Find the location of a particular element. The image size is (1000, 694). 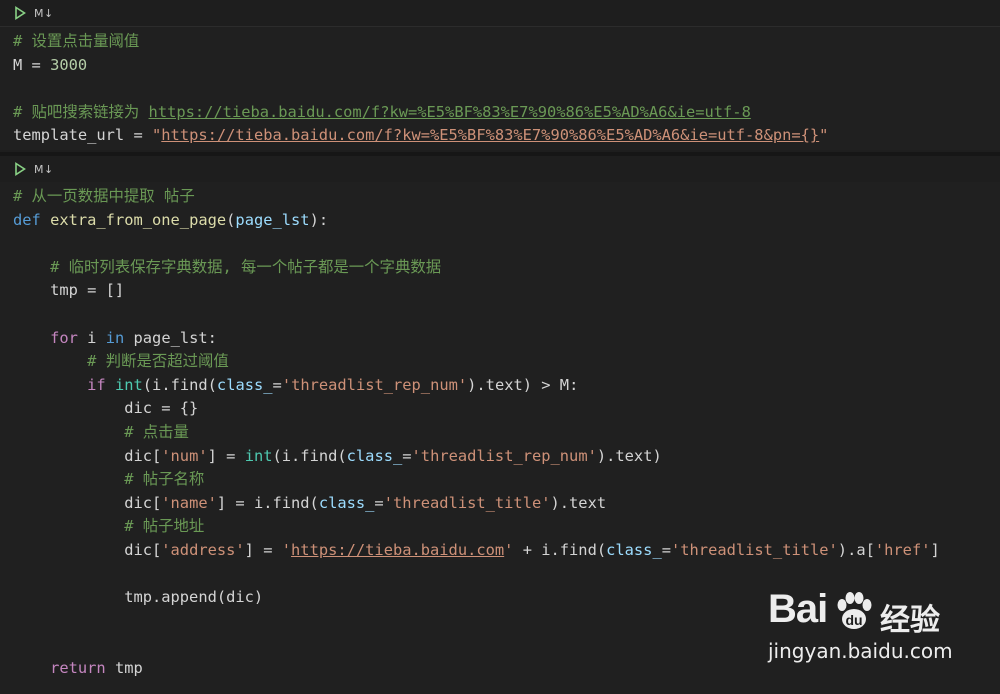

code-token: dic = {} is located at coordinates (106, 408).